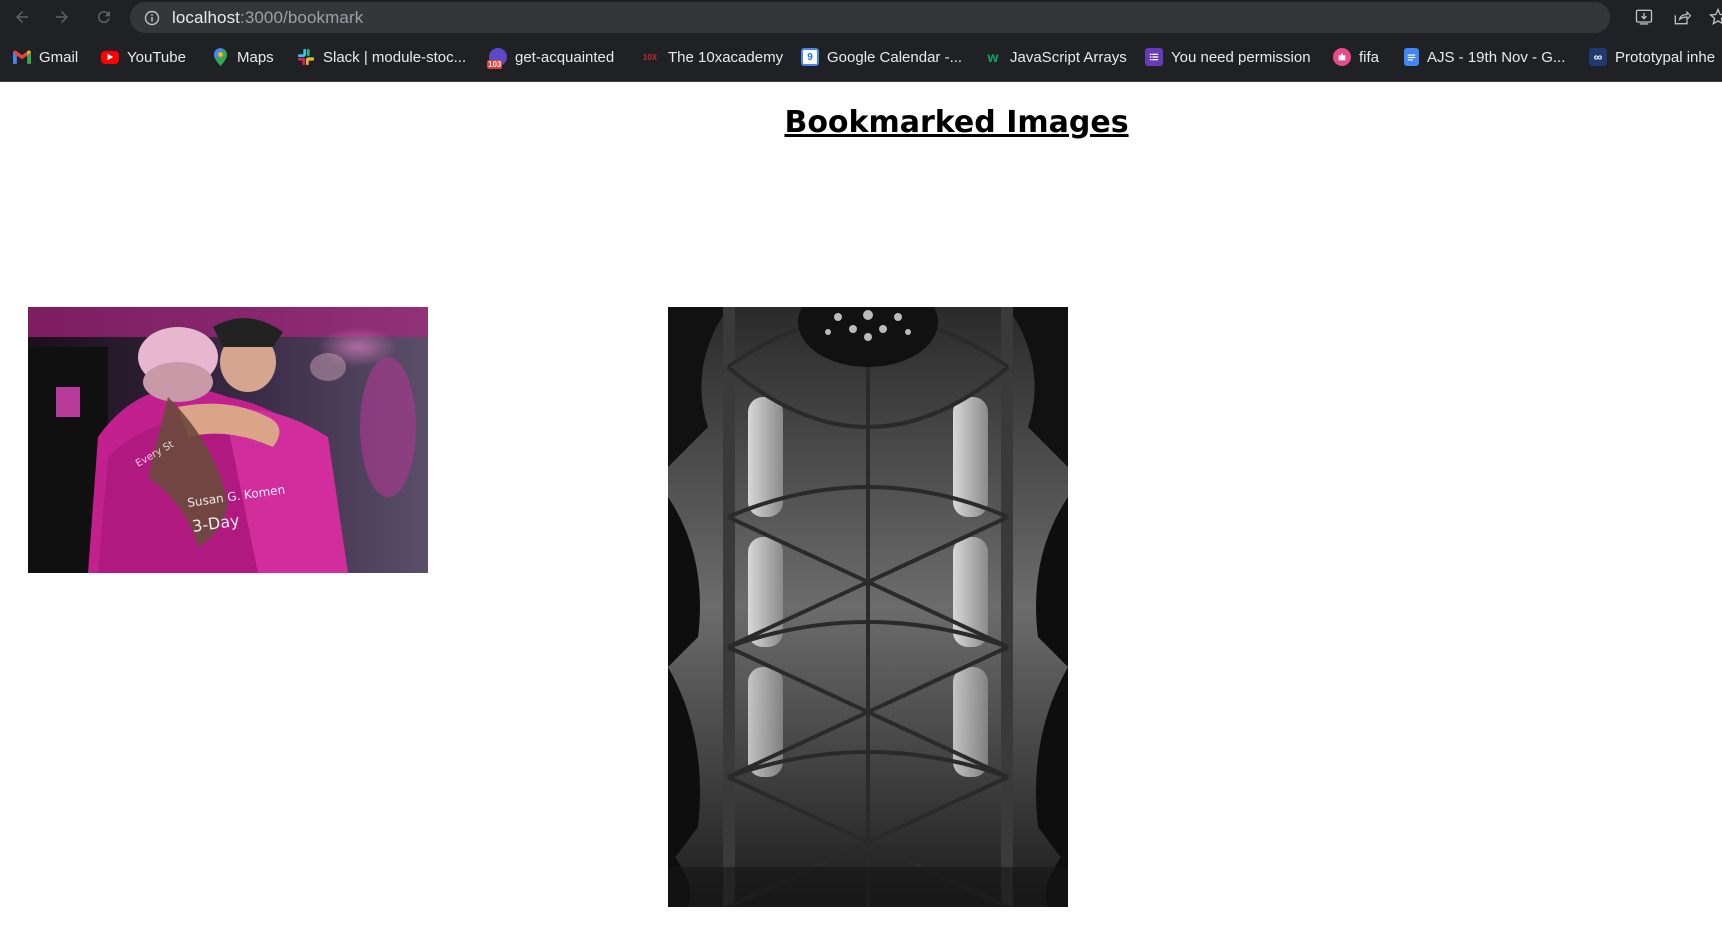  Describe the element at coordinates (1644, 17) in the screenshot. I see `install-icon` at that location.